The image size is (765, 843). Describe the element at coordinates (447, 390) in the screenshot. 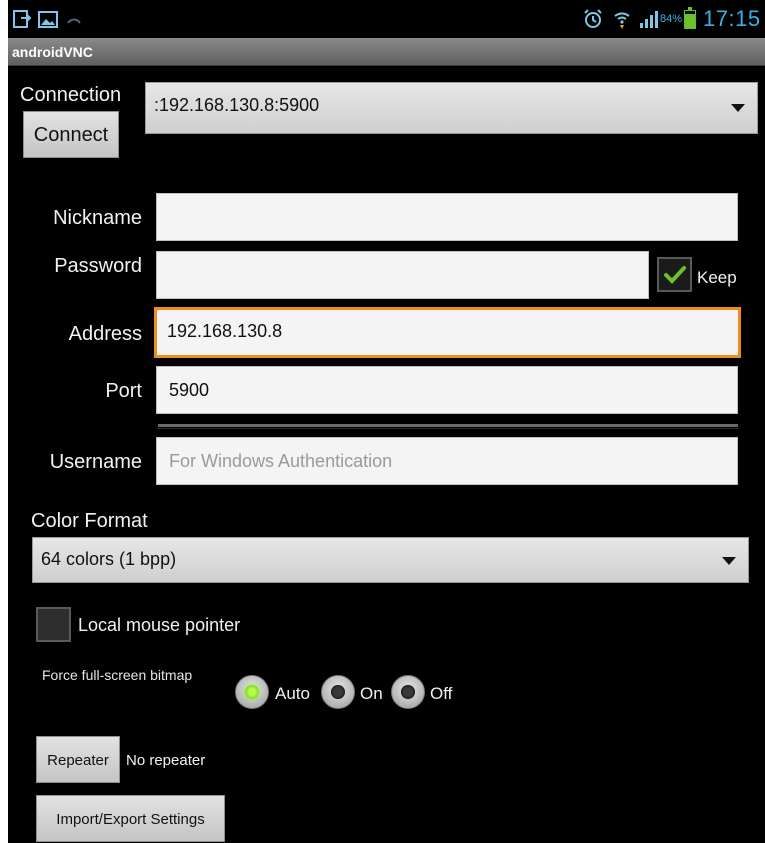

I see `port-field: 5900` at that location.